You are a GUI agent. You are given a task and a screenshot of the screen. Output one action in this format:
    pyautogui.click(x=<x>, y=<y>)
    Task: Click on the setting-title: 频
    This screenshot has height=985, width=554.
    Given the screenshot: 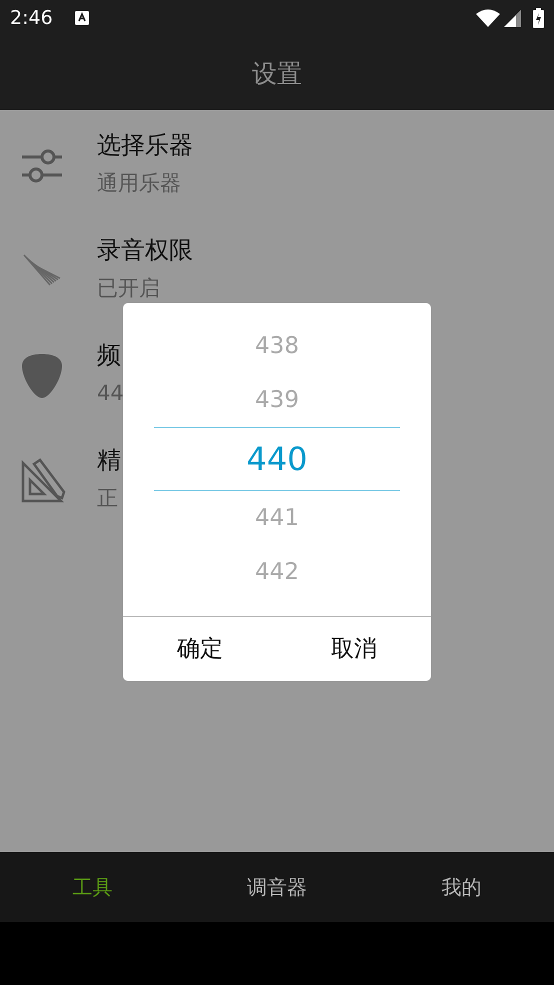 What is the action you would take?
    pyautogui.click(x=109, y=355)
    